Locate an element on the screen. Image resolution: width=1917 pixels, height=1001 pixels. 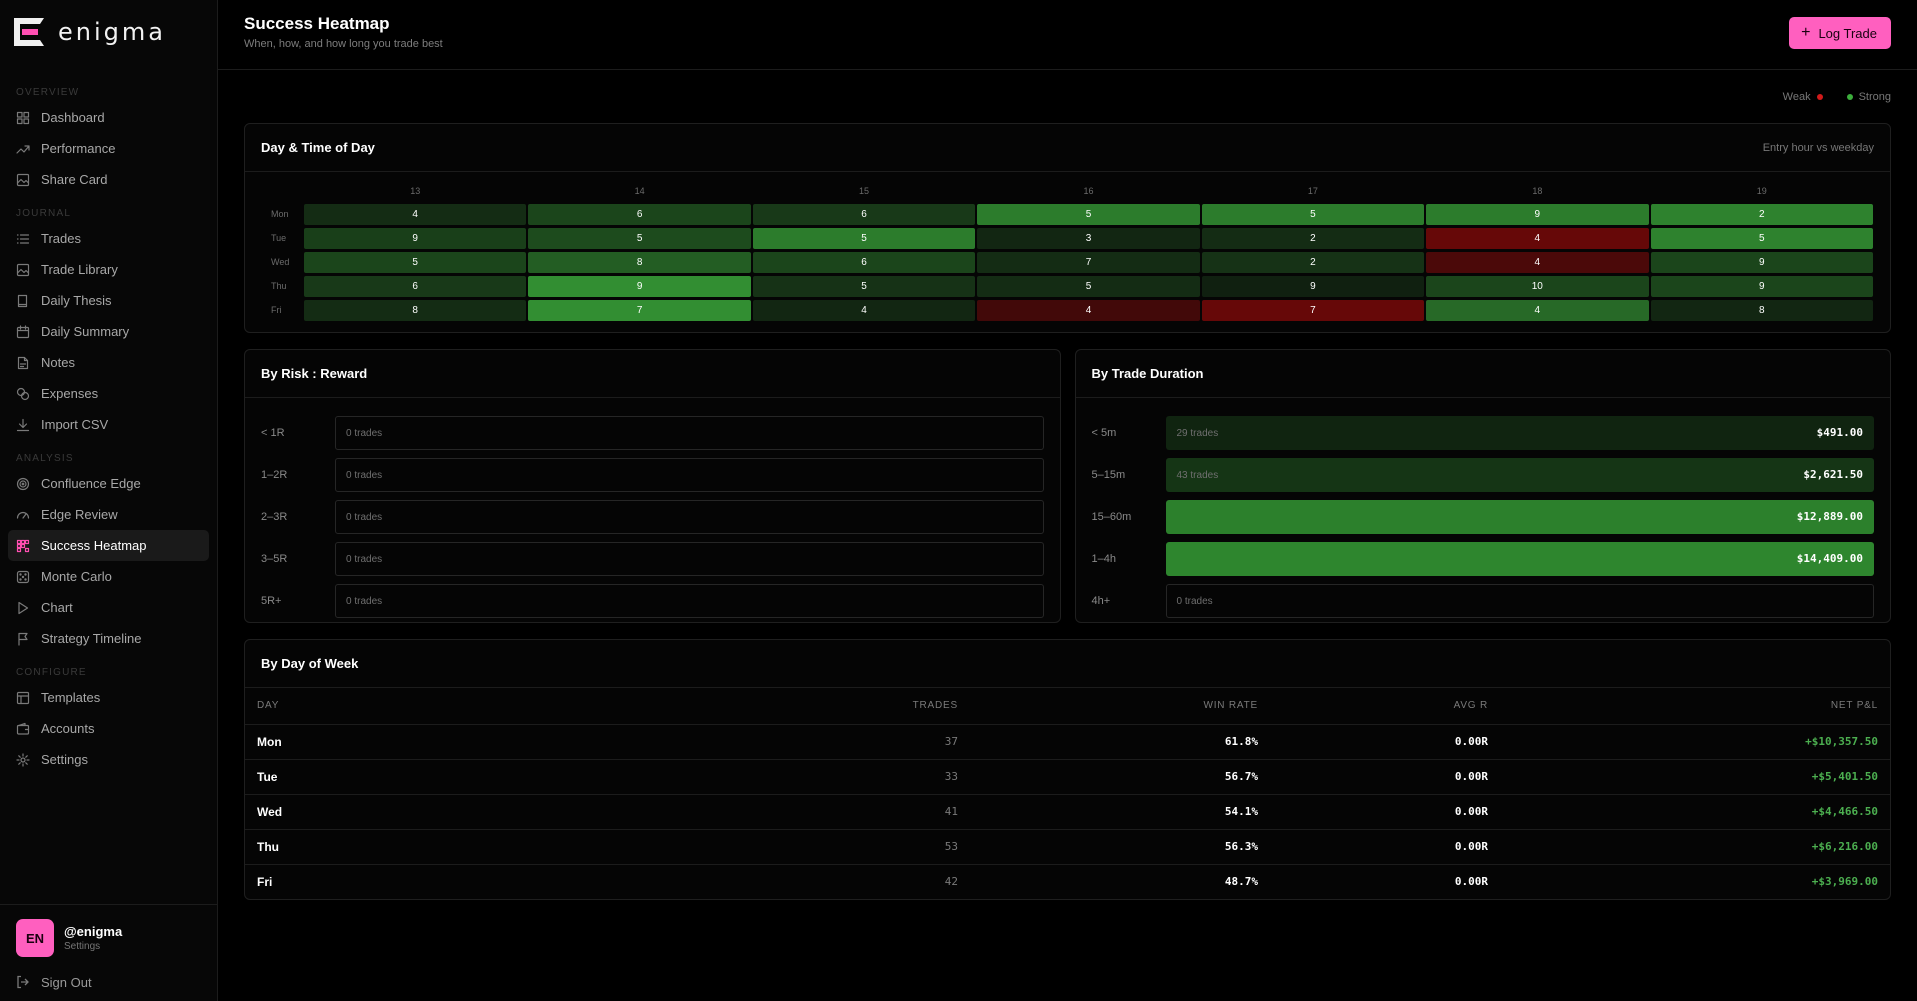
bar-label: 2–3R is located at coordinates (274, 517).